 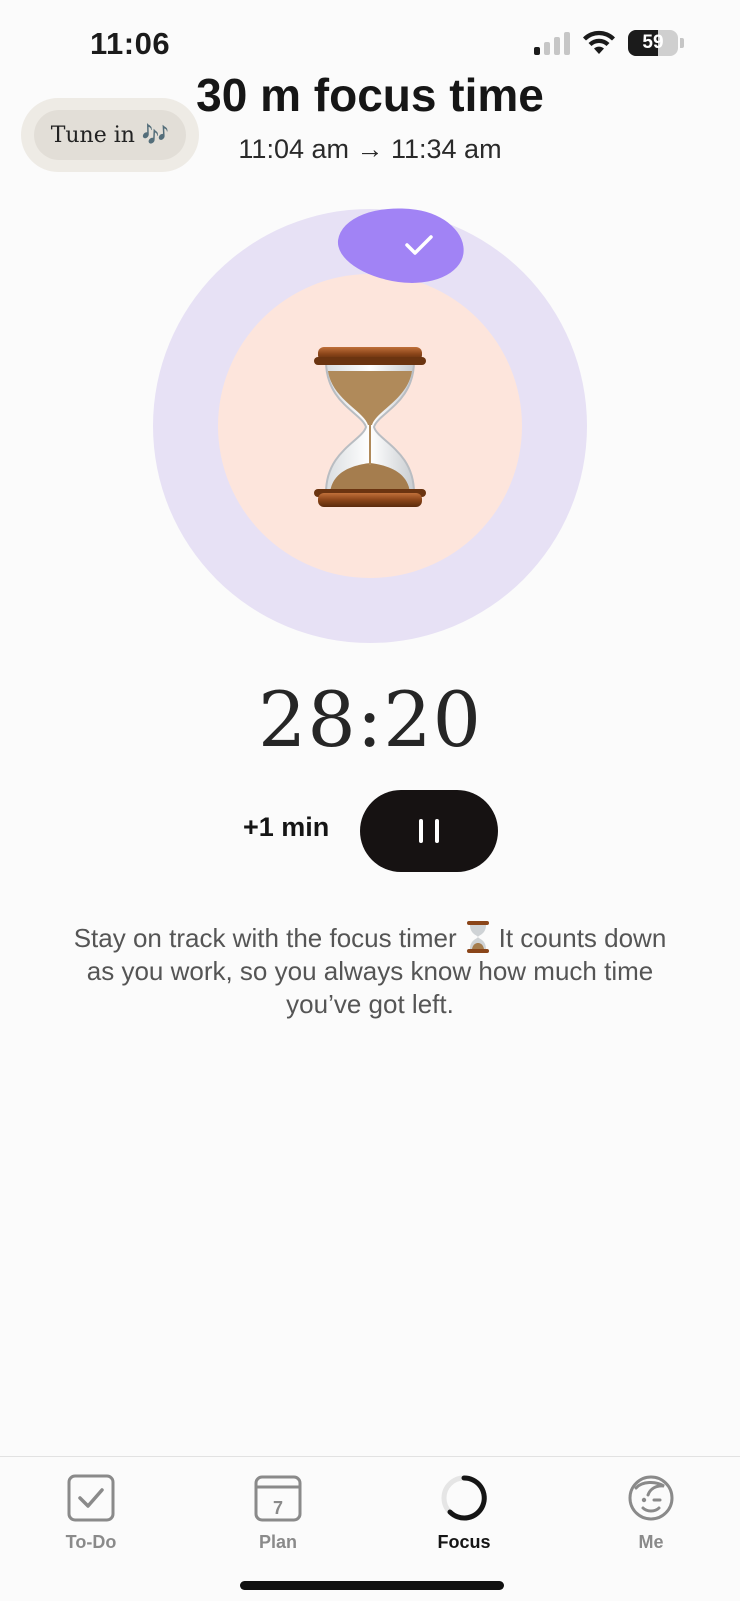 What do you see at coordinates (265, 938) in the screenshot?
I see `description-part1: Stay on track with the focus timer` at bounding box center [265, 938].